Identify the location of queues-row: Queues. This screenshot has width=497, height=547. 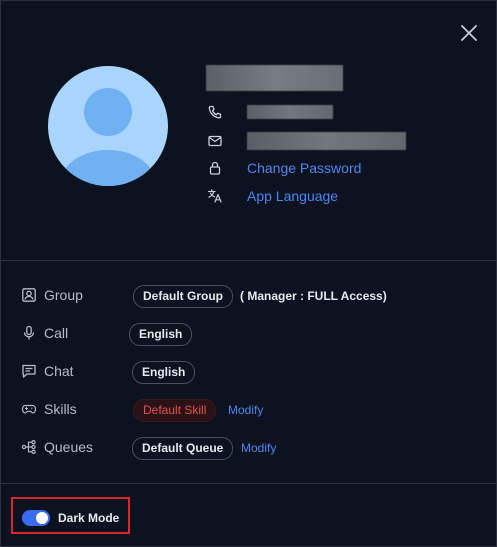
(57, 447).